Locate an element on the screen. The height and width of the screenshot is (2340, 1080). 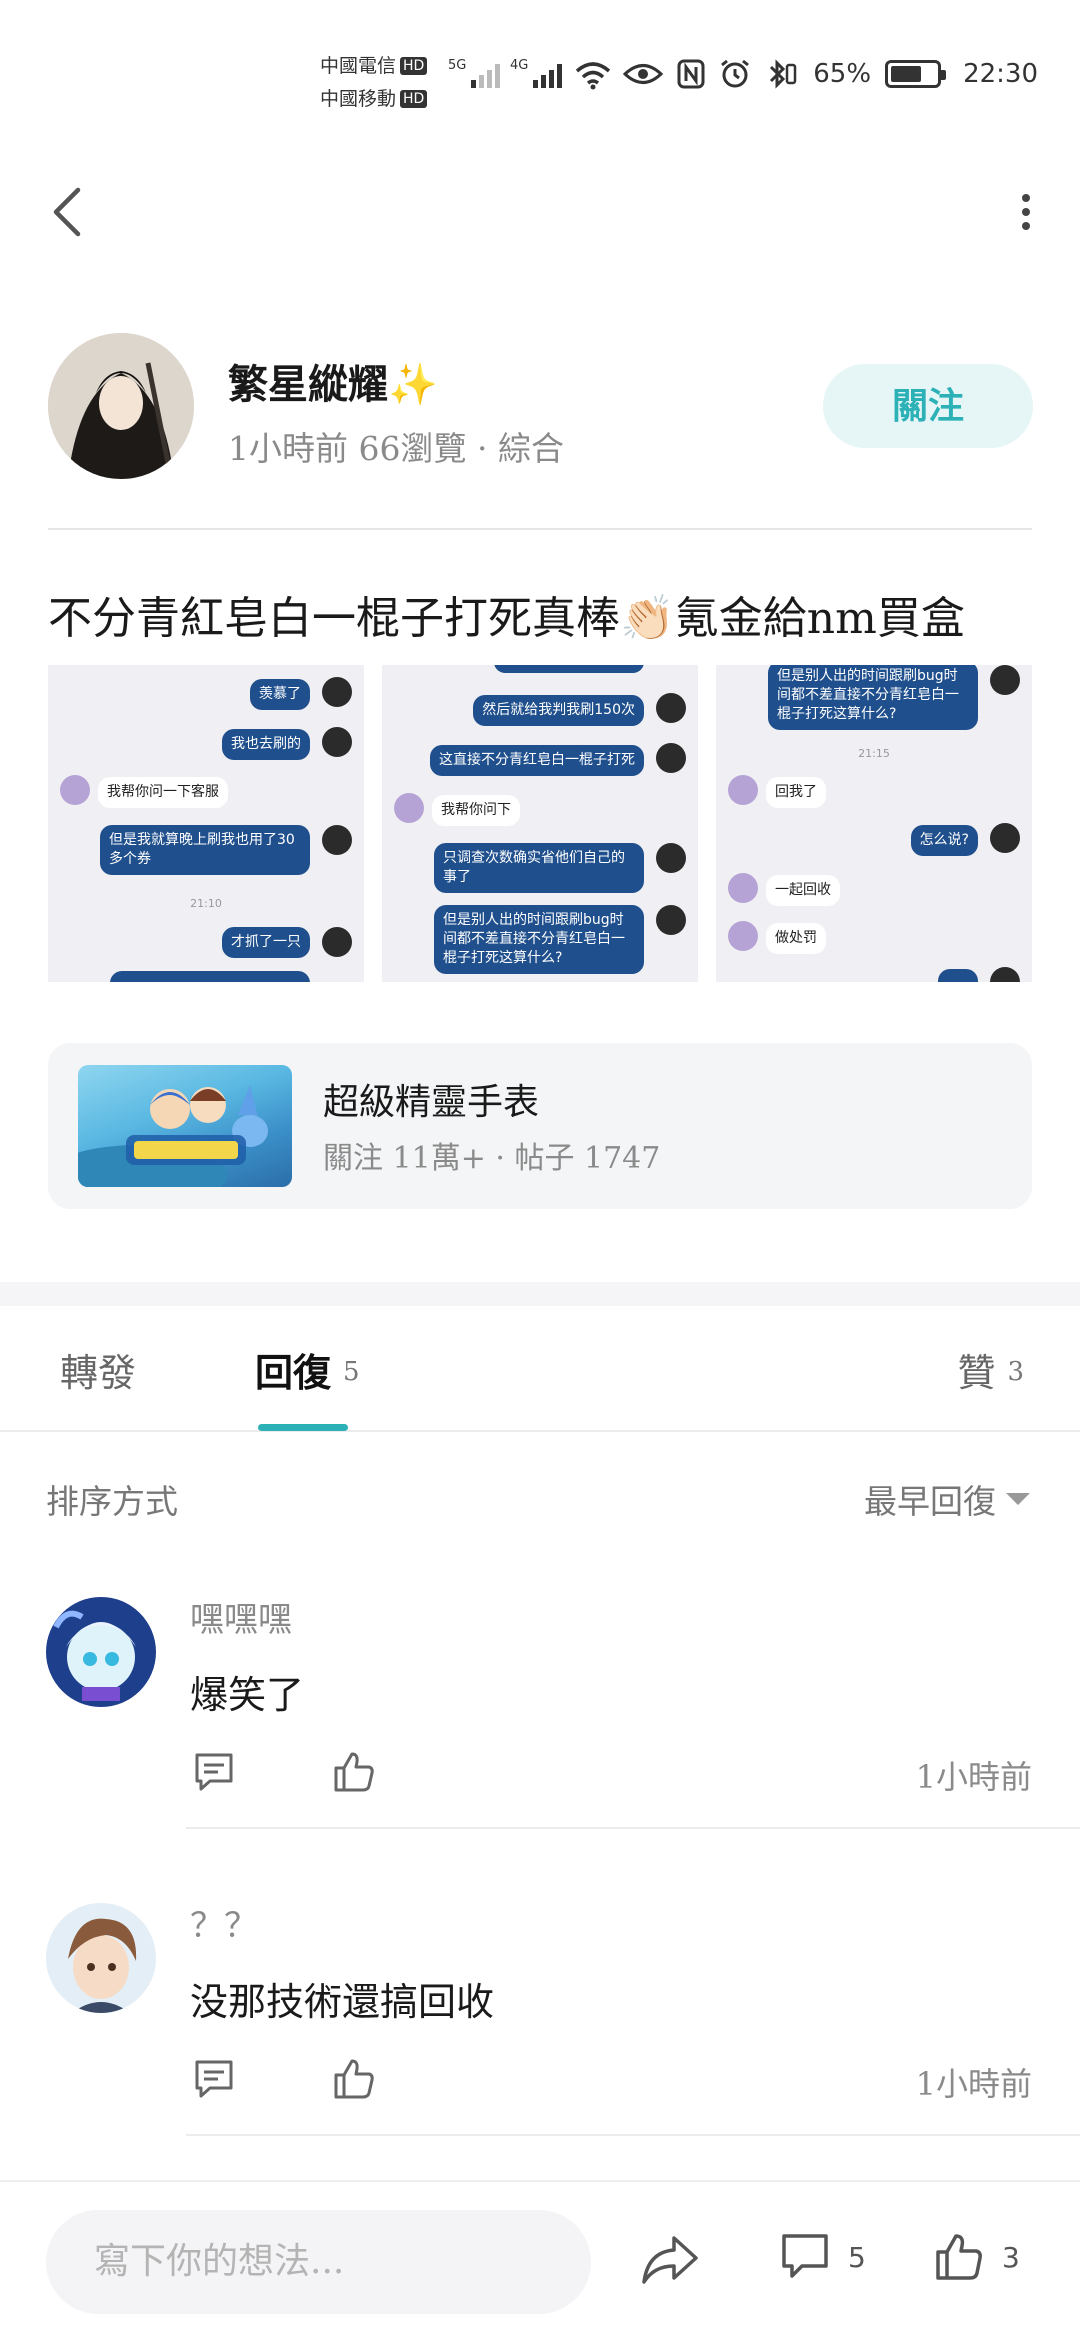
battery-percent: 65% is located at coordinates (842, 74).